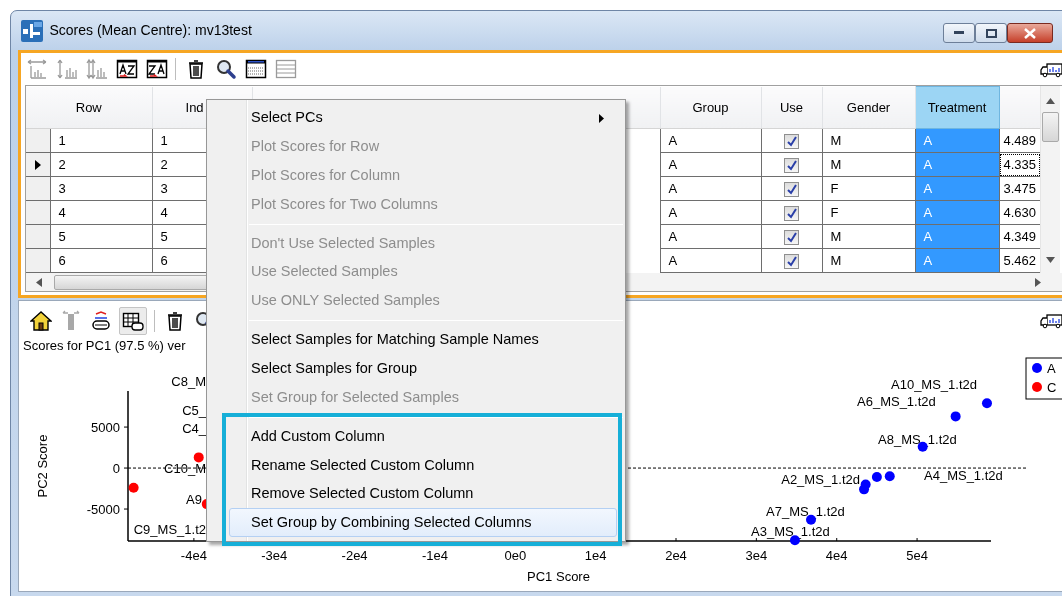 This screenshot has height=596, width=1062. I want to click on tick-label: -2e4, so click(354, 555).